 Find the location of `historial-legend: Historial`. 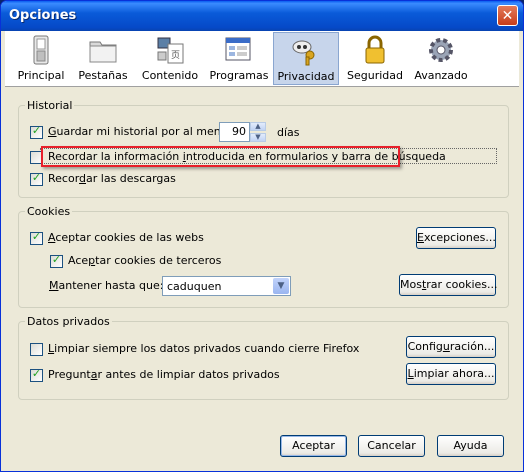

historial-legend: Historial is located at coordinates (50, 105).